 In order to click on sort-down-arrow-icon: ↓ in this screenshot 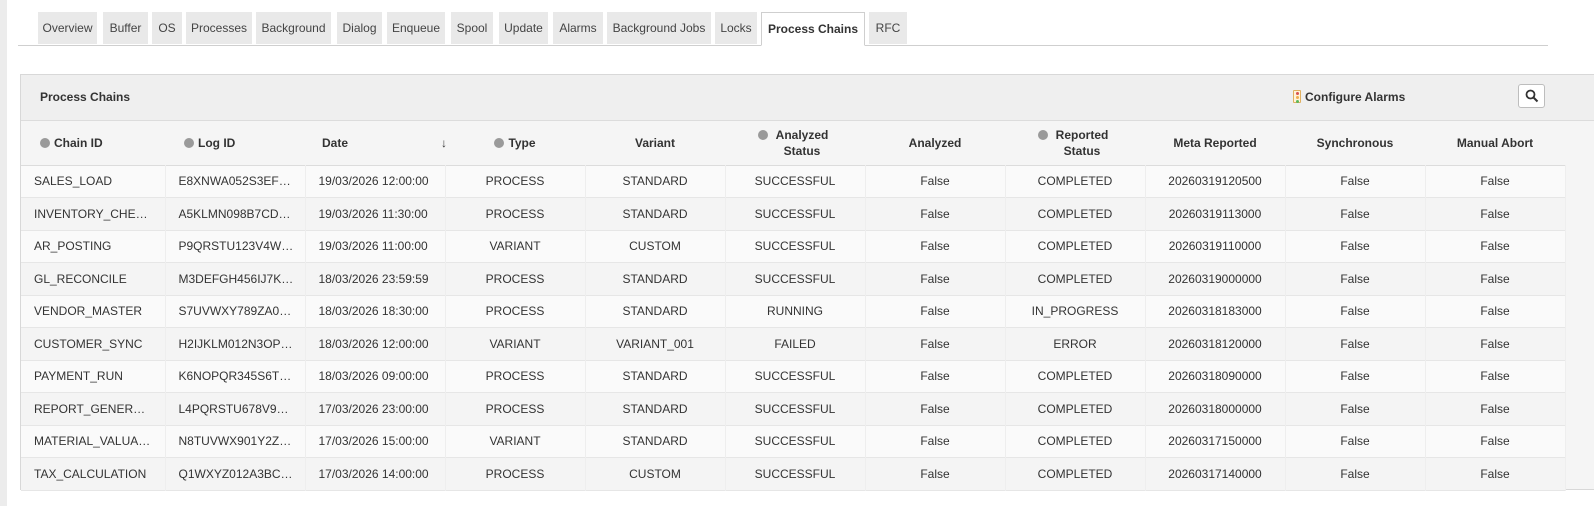, I will do `click(444, 143)`.